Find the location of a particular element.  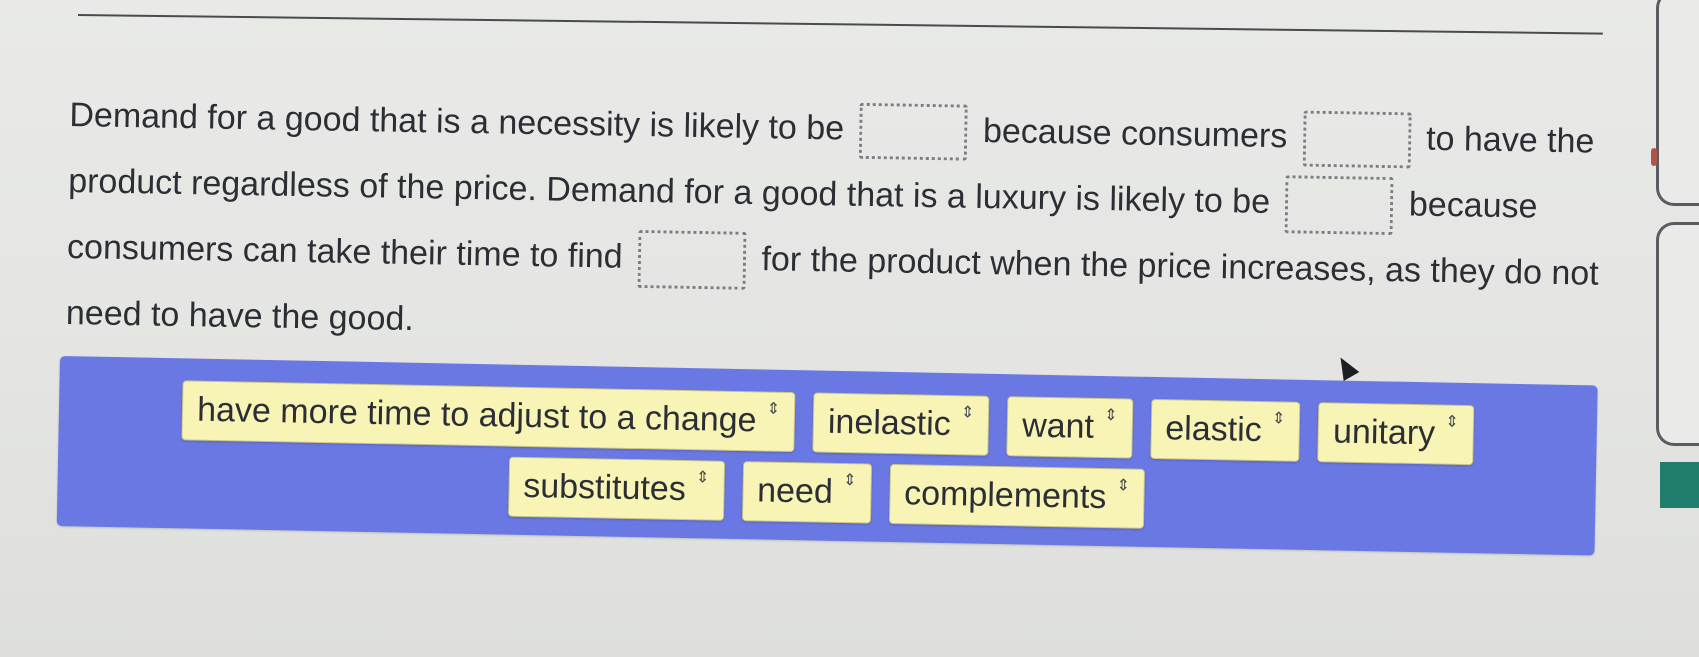

chip-label: substitutes is located at coordinates (604, 487).